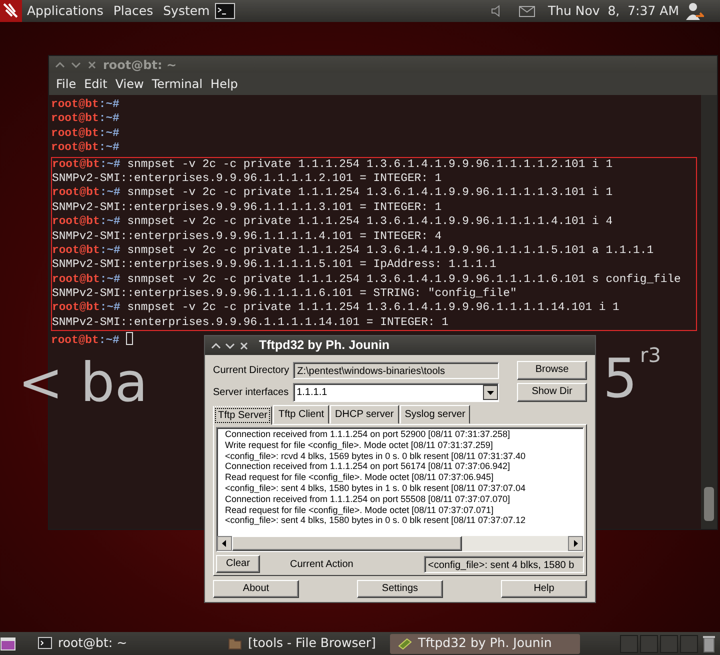 The height and width of the screenshot is (655, 720). I want to click on menu-item: System, so click(186, 11).